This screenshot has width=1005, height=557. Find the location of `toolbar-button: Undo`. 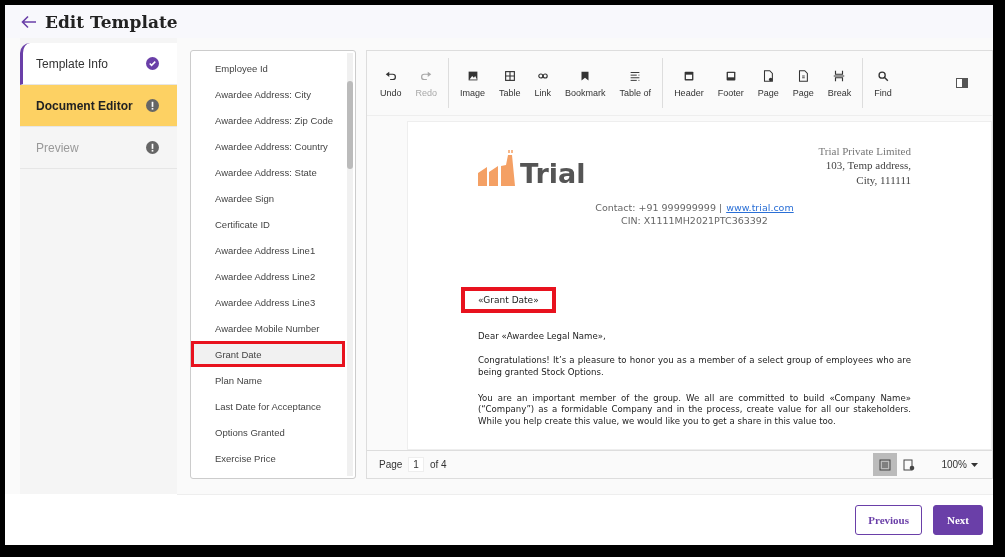

toolbar-button: Undo is located at coordinates (391, 83).